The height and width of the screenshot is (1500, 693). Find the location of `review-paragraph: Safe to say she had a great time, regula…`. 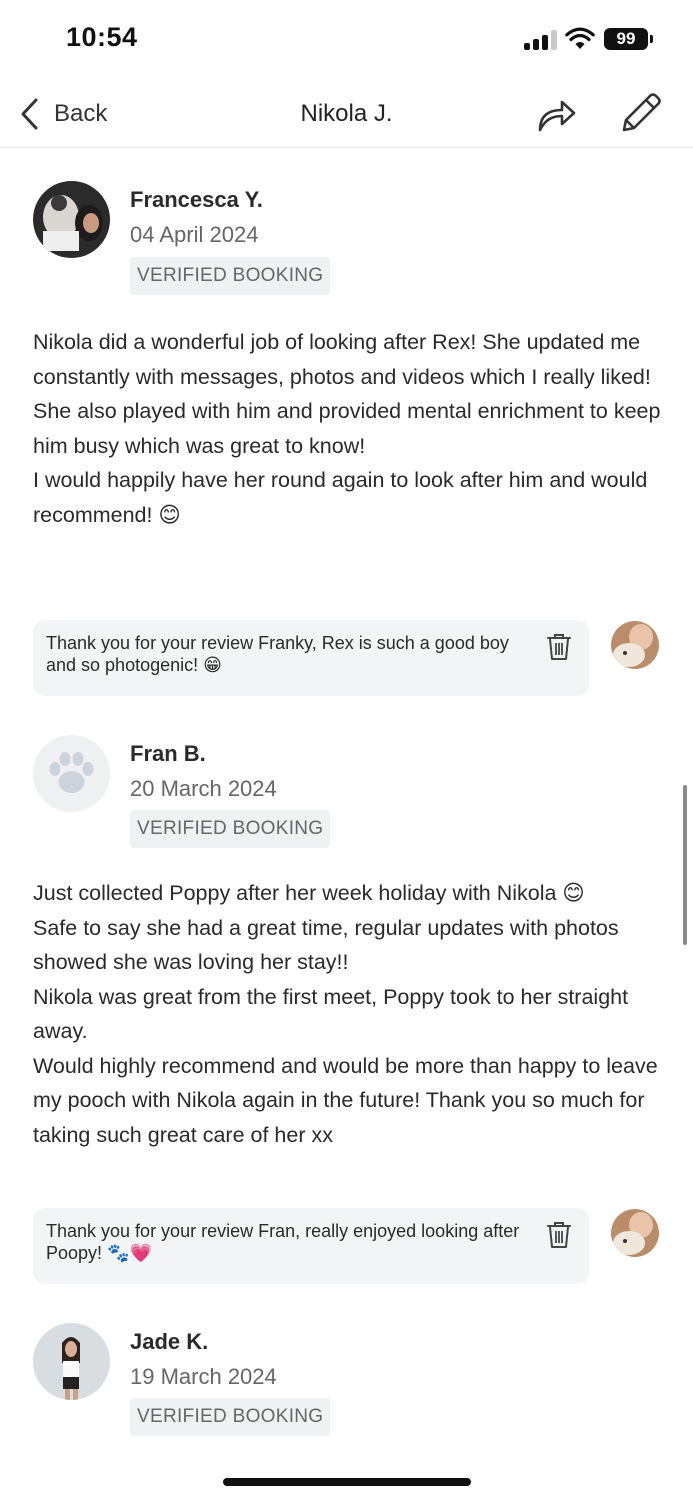

review-paragraph: Safe to say she had a great time, regula… is located at coordinates (326, 945).